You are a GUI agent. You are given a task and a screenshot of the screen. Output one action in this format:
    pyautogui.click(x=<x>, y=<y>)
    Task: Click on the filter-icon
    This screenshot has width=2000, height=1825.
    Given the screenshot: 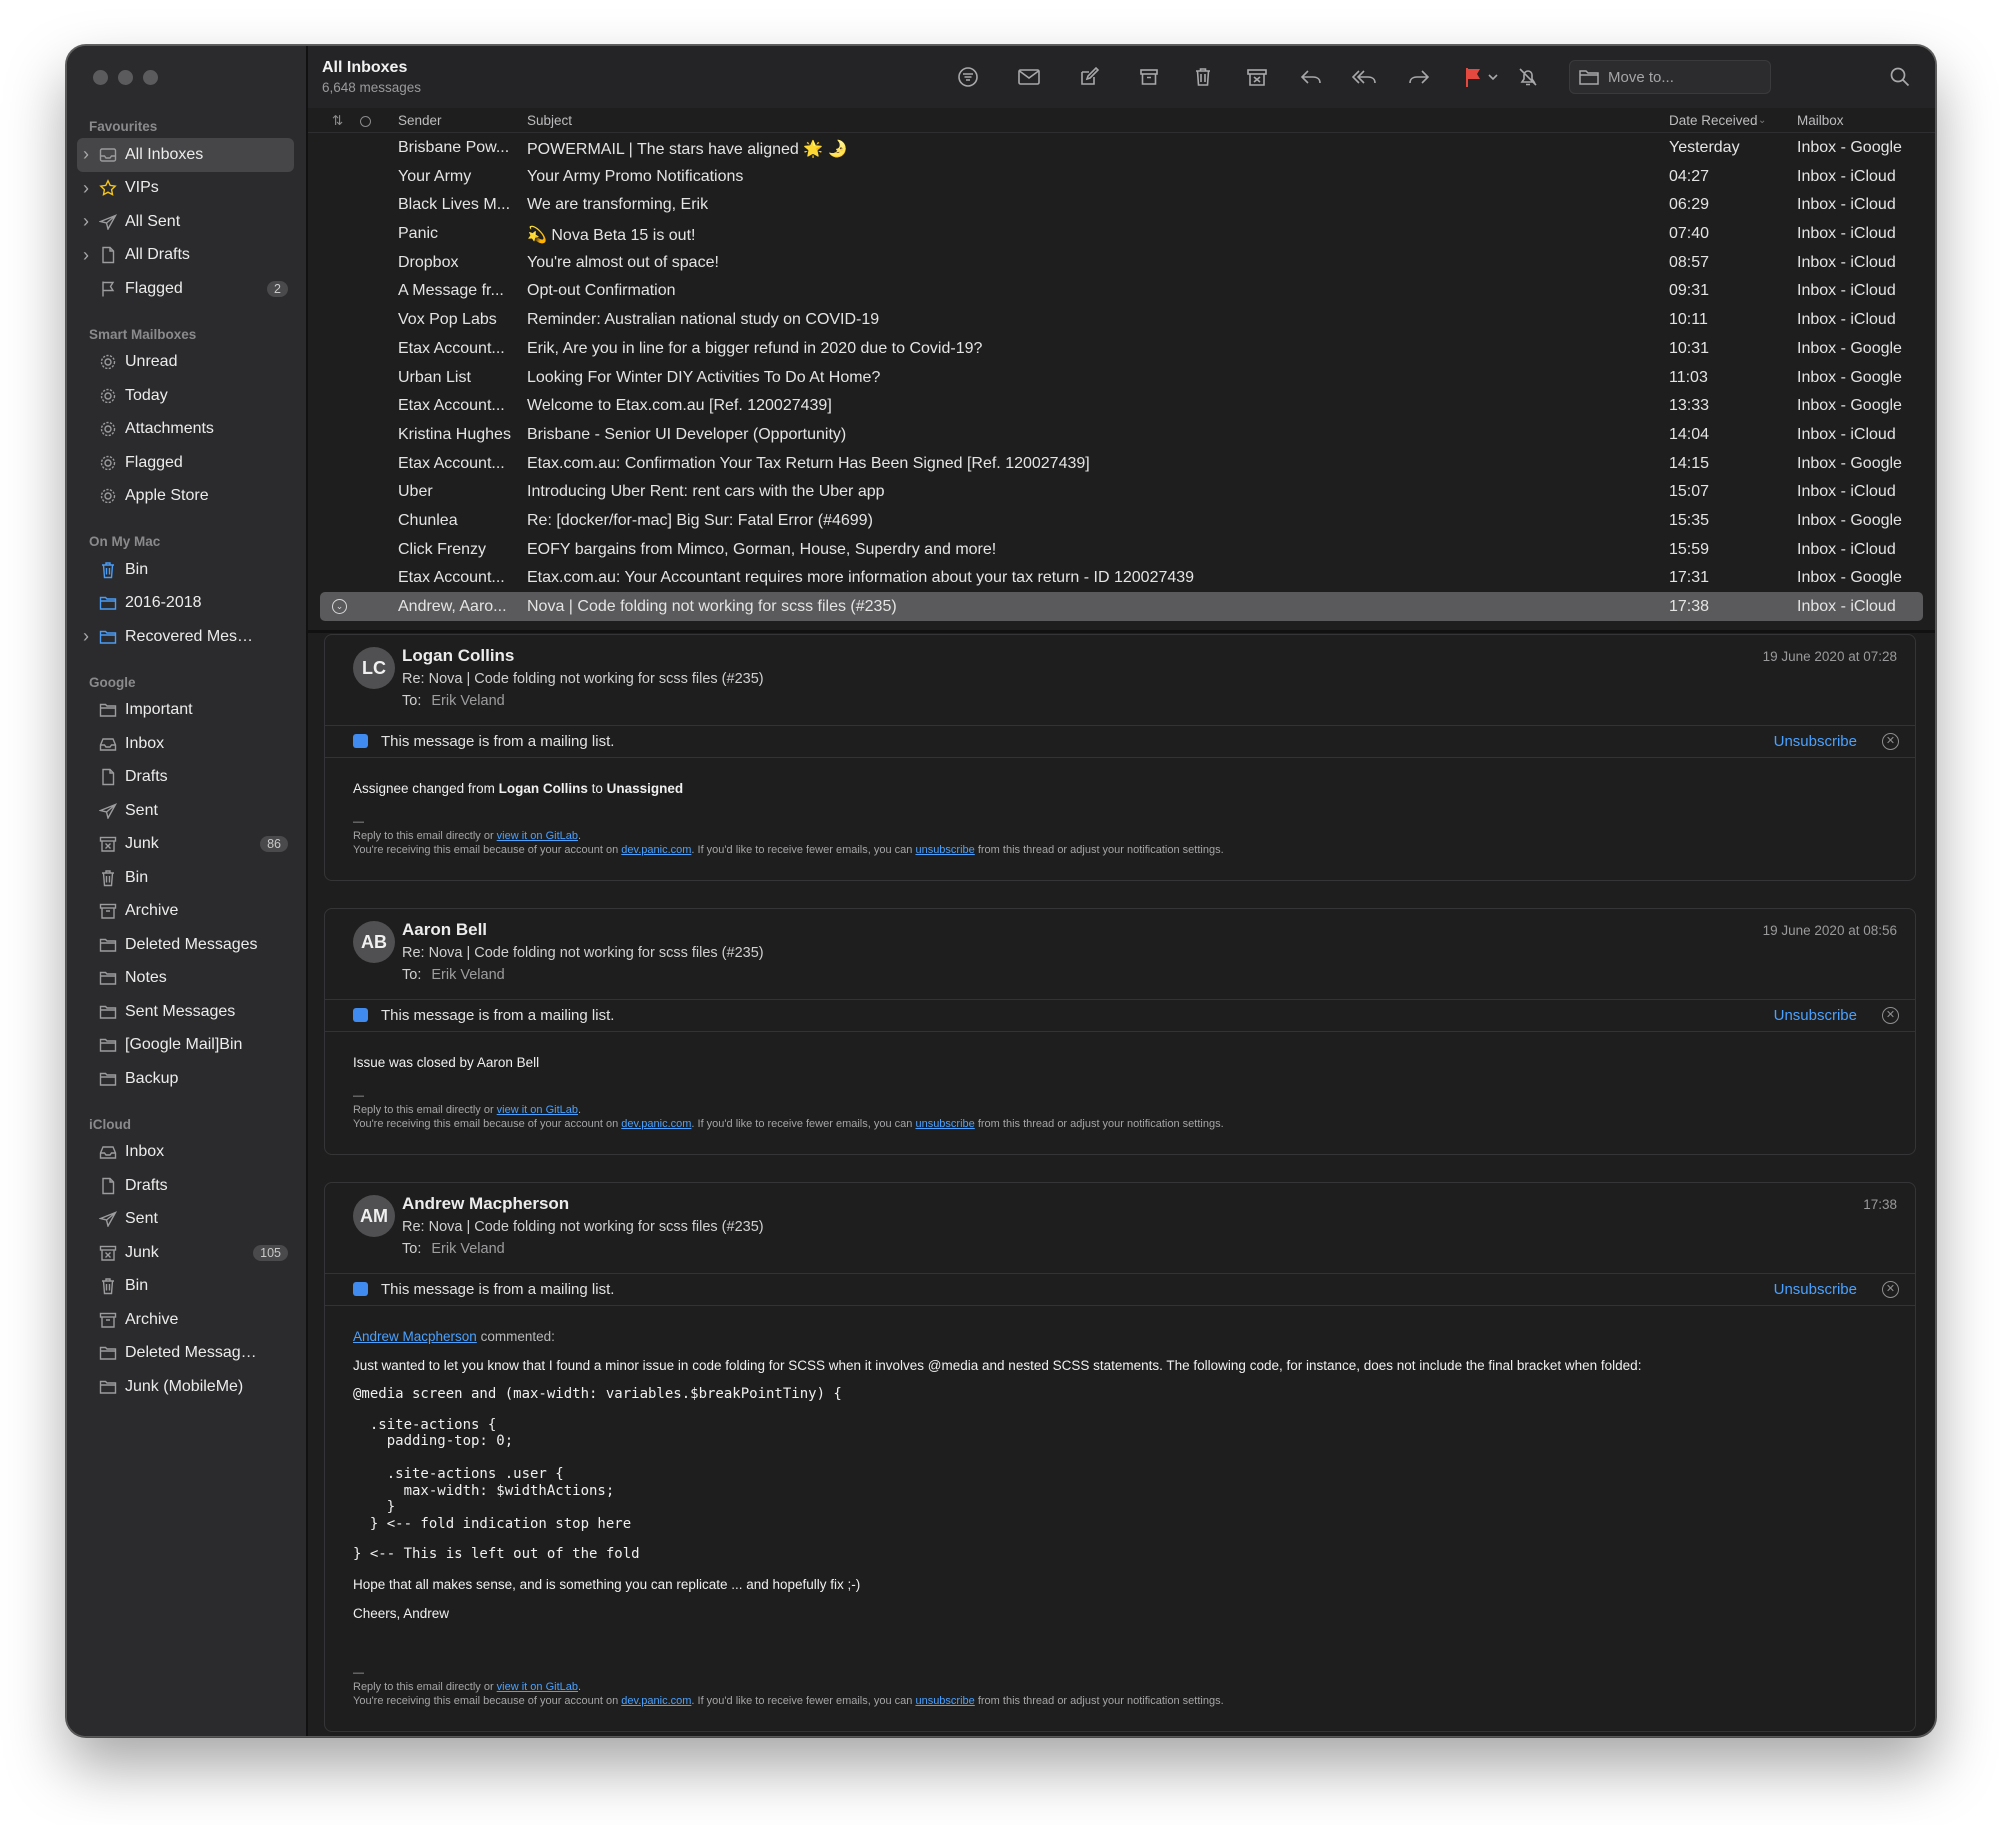 What is the action you would take?
    pyautogui.click(x=968, y=77)
    